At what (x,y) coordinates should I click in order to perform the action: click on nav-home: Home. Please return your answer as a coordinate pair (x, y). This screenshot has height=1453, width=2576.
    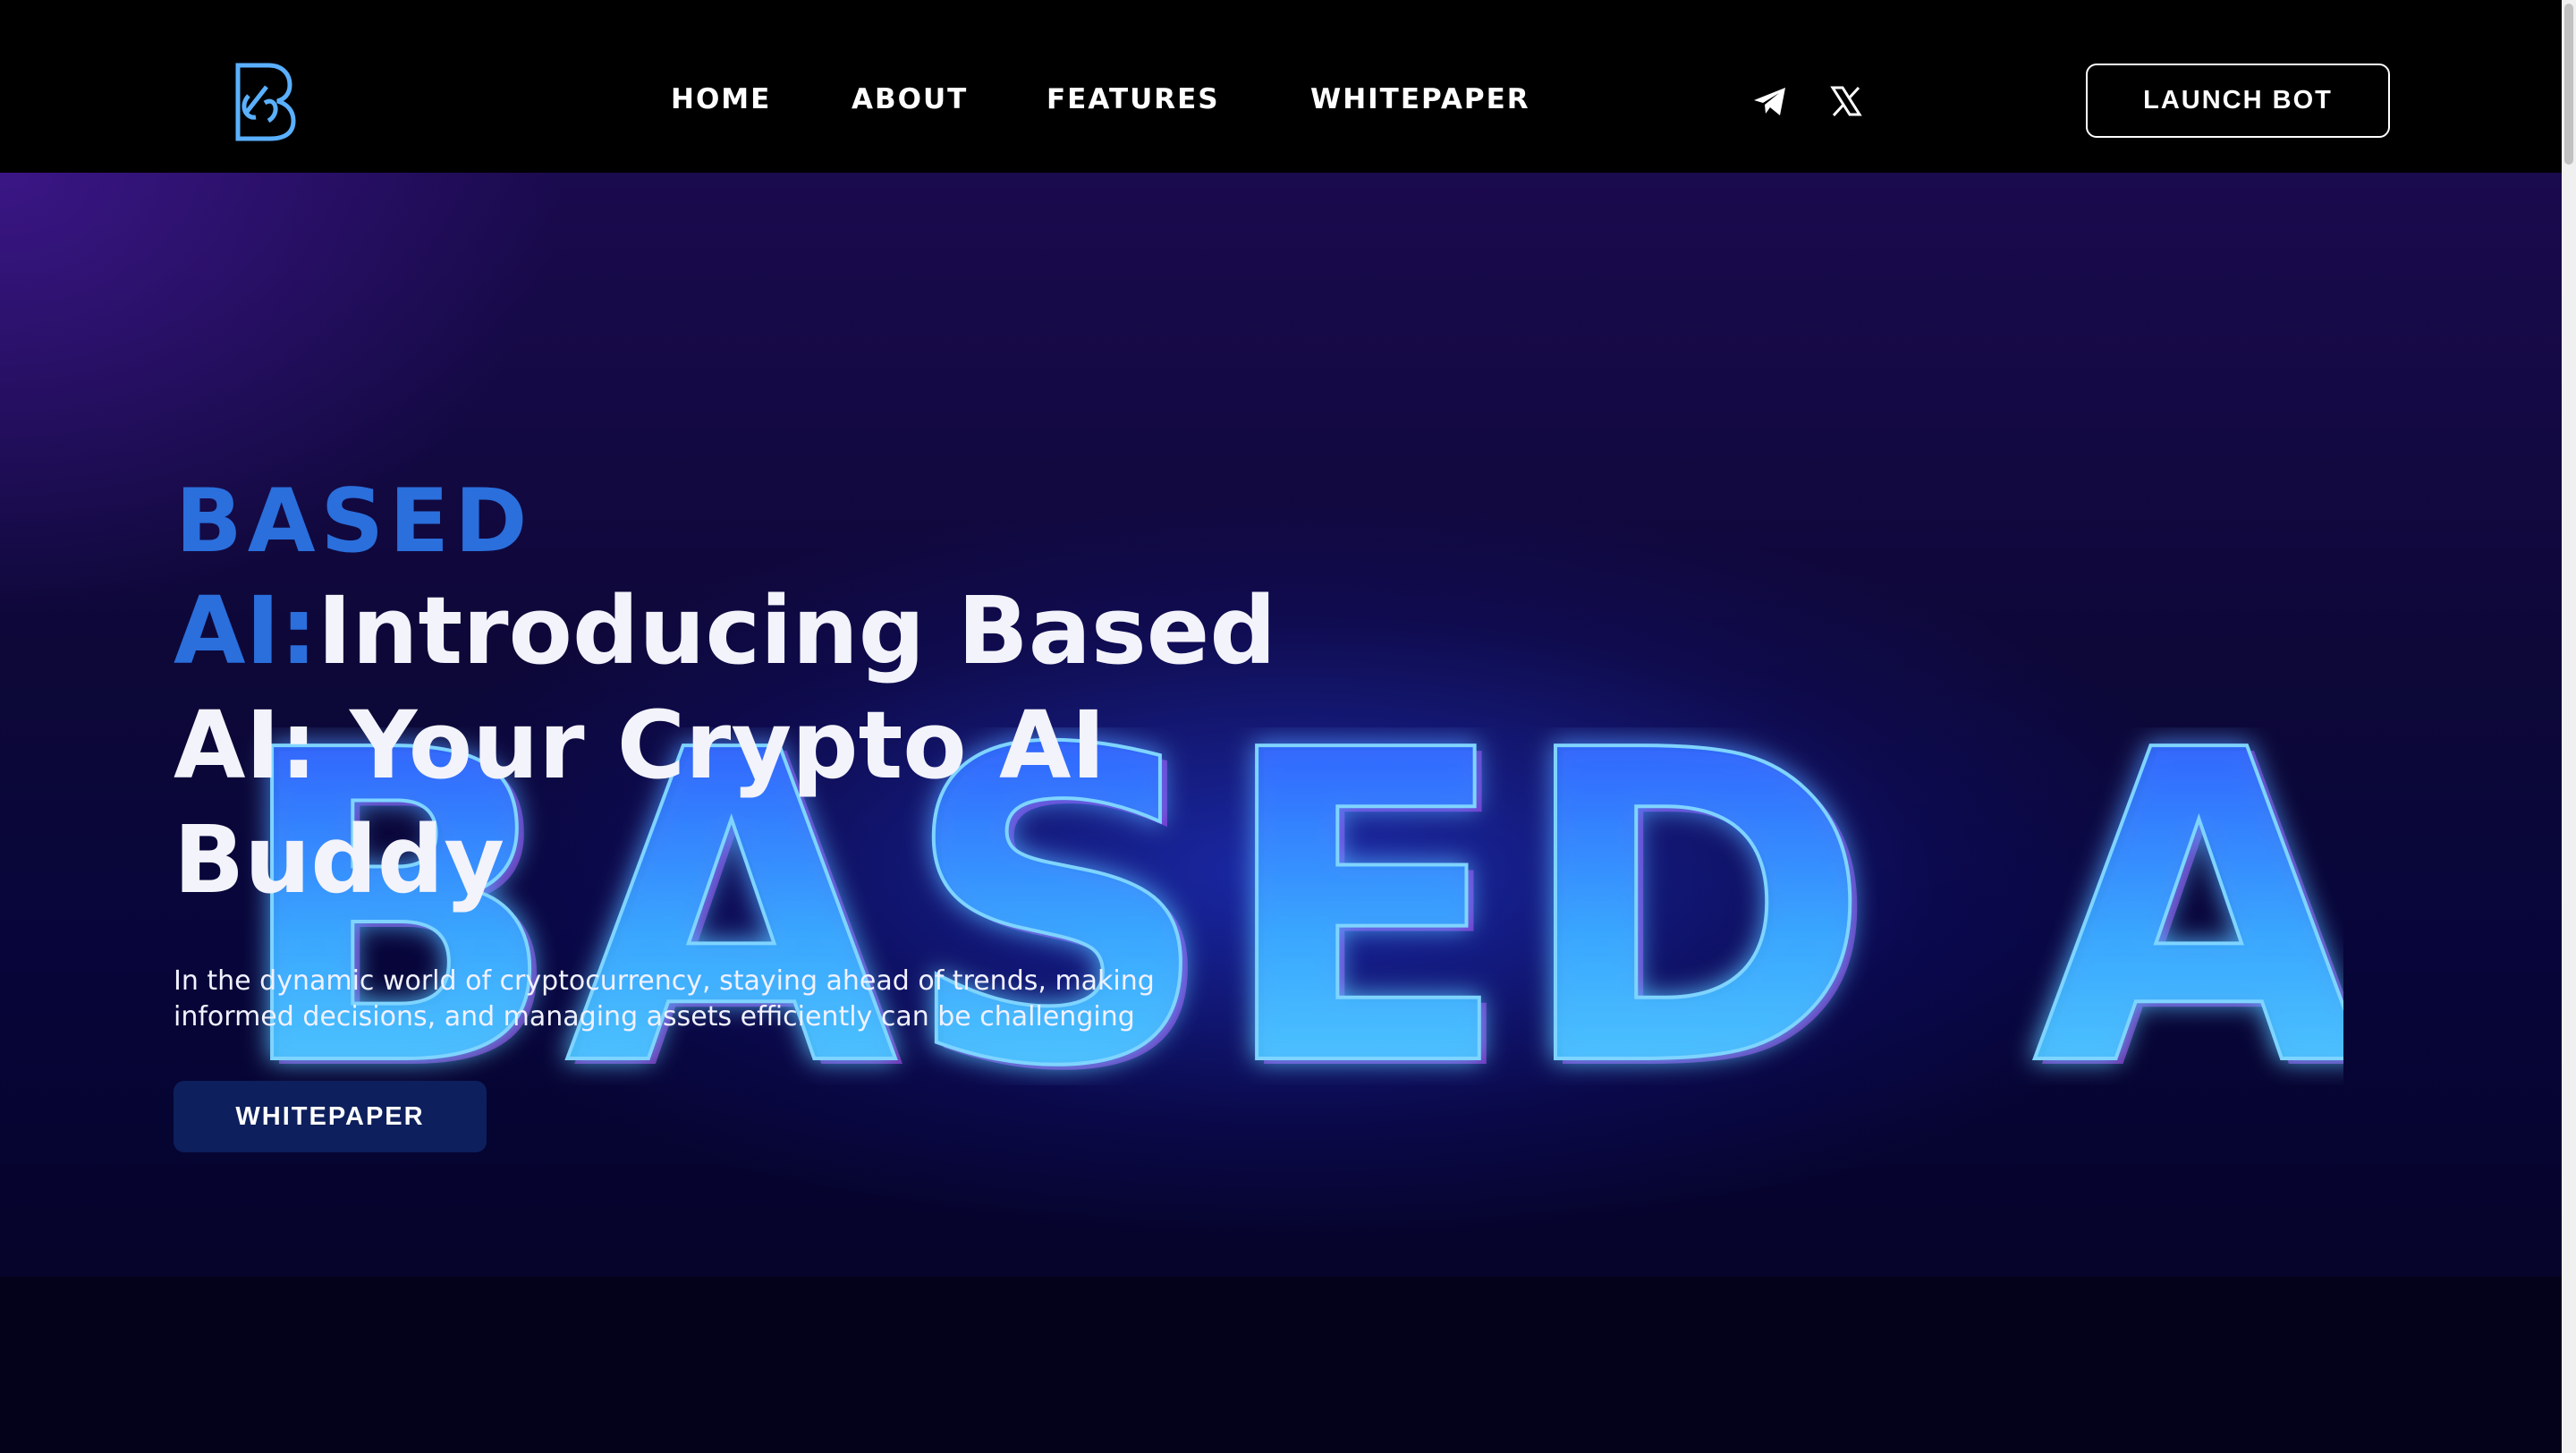
    Looking at the image, I should click on (721, 99).